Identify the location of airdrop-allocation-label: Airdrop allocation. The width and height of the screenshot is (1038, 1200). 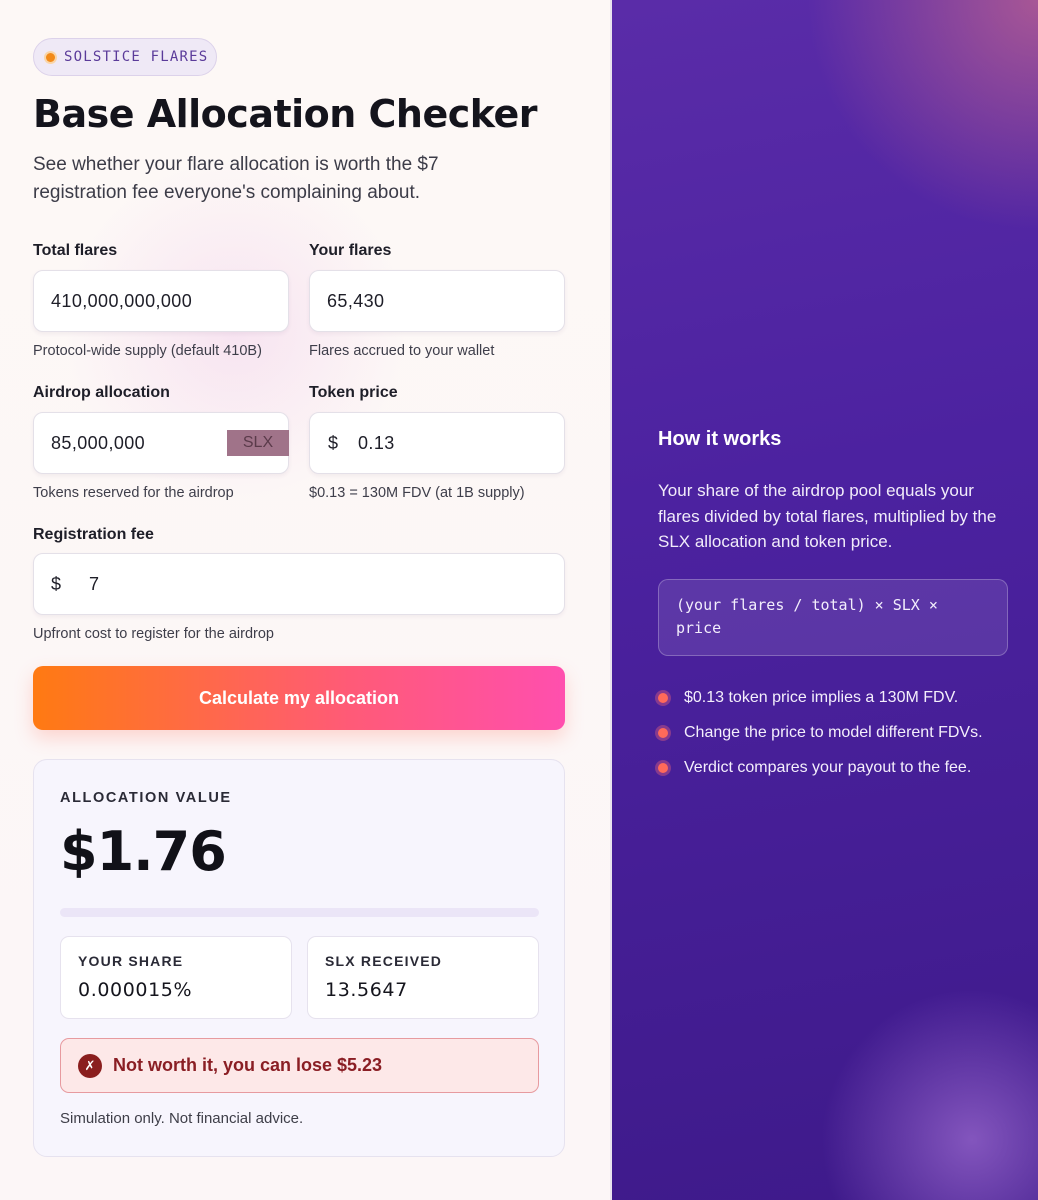
(101, 392).